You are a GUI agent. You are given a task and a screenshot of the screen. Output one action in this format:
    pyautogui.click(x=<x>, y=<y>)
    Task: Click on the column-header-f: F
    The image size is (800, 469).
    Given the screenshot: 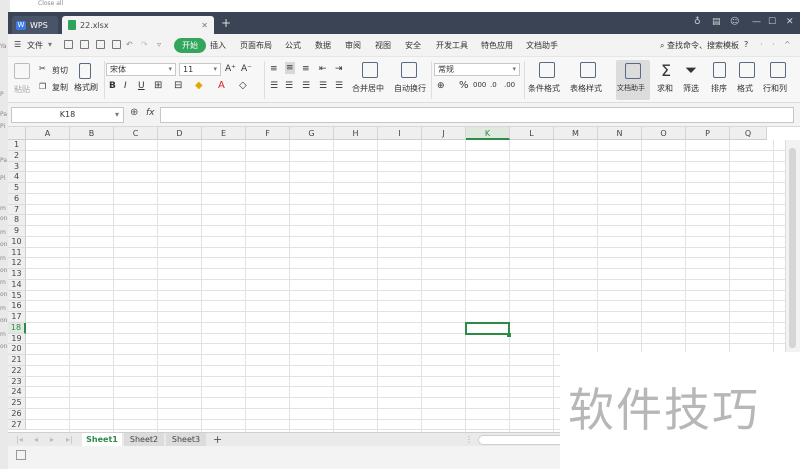 What is the action you would take?
    pyautogui.click(x=268, y=133)
    